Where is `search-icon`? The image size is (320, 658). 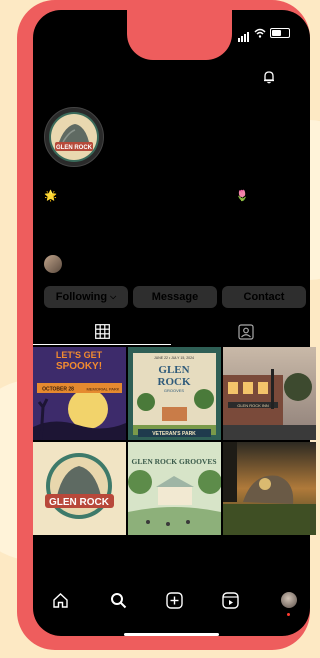
search-icon is located at coordinates (118, 600).